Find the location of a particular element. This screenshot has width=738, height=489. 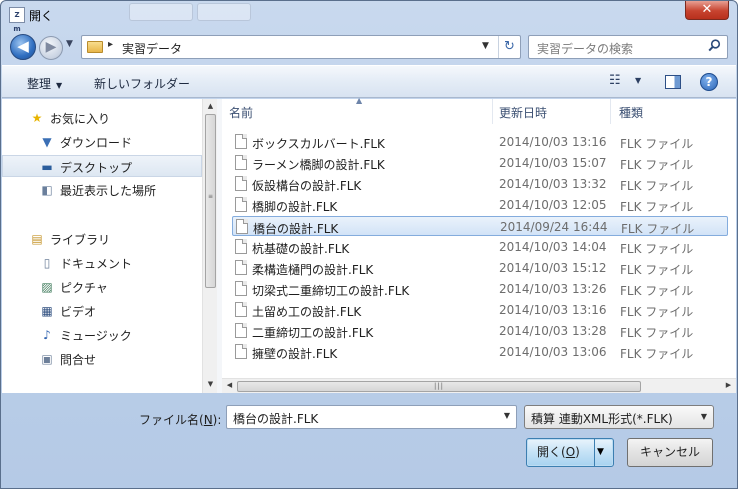

sidebar-item-music: ♪ ミュージック is located at coordinates (102, 335).